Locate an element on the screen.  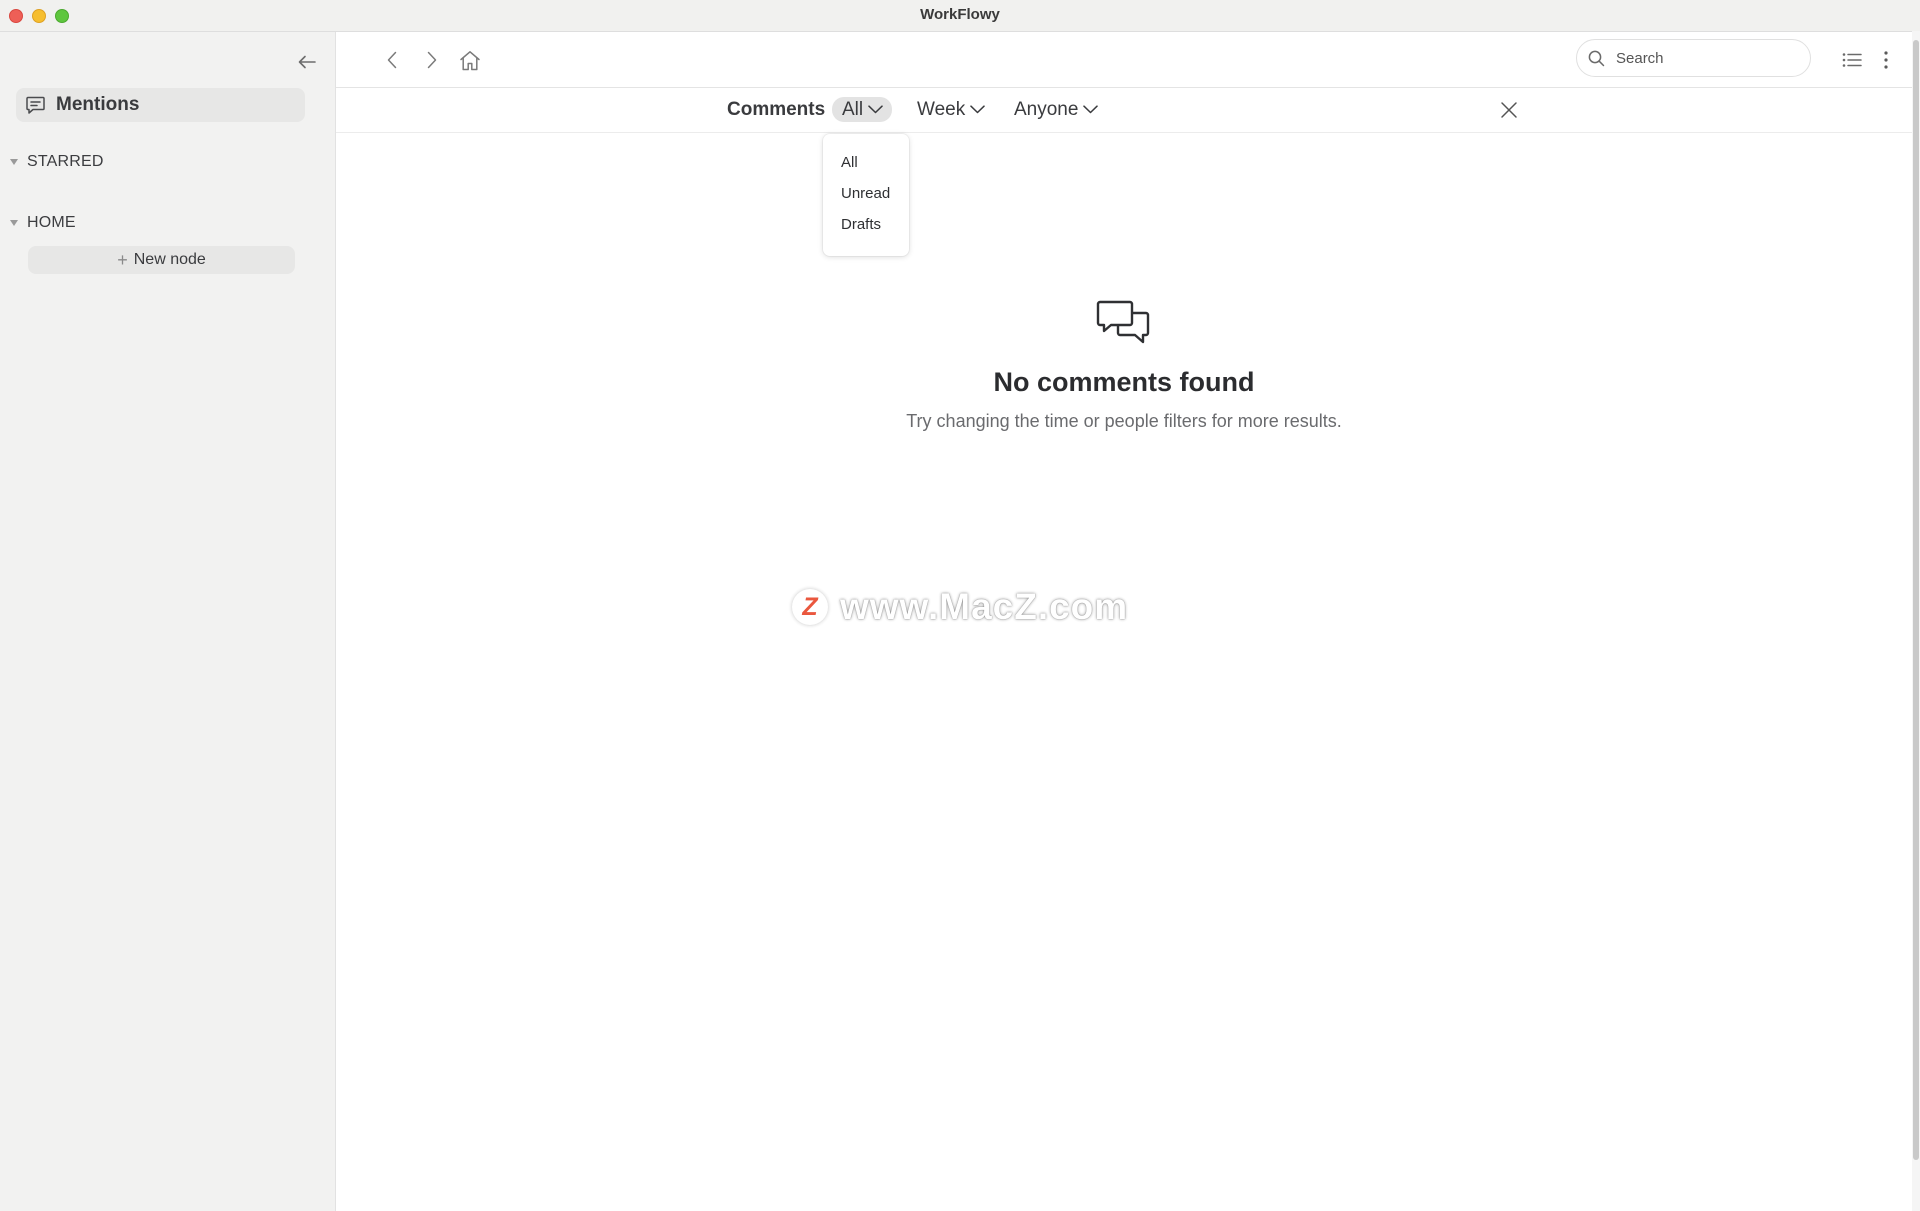
section-starred: STARRED is located at coordinates (57, 162).